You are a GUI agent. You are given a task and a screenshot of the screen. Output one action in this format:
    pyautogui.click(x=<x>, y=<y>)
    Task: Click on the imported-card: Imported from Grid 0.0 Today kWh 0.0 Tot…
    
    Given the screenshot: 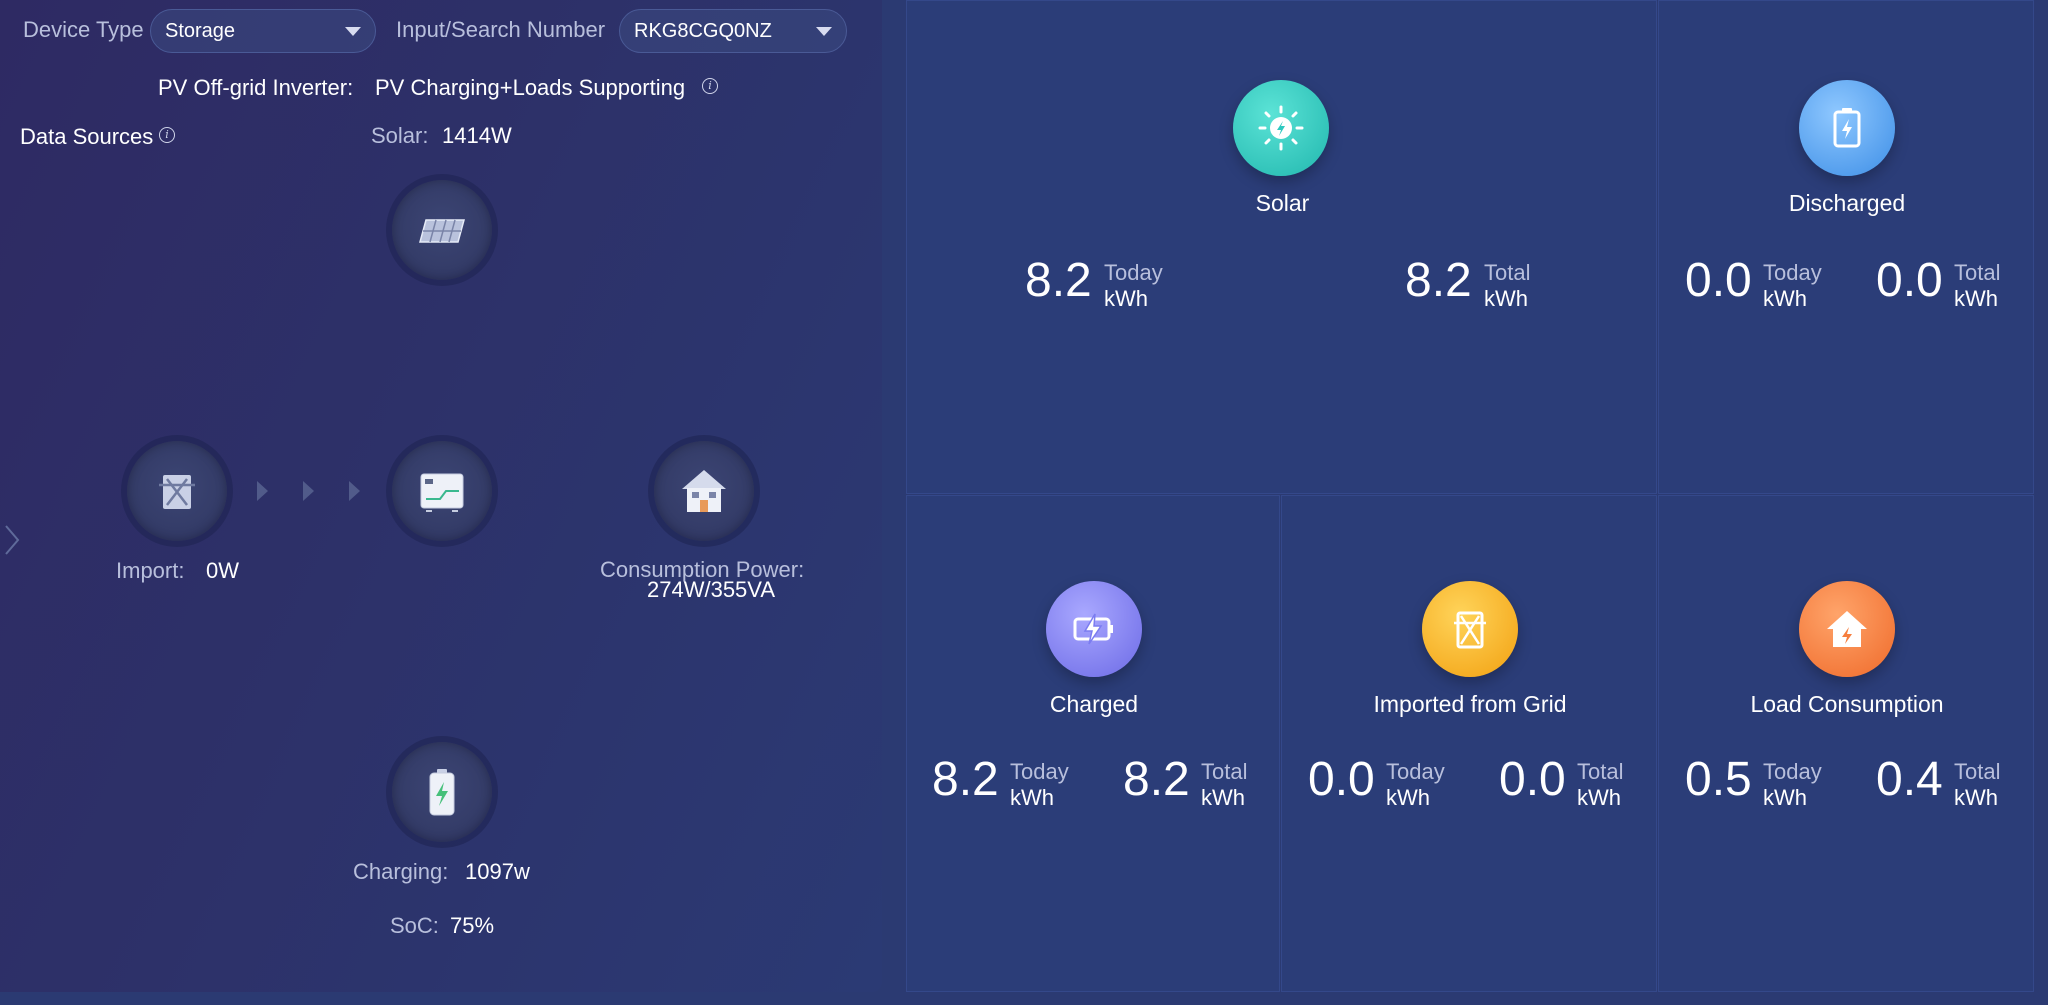 What is the action you would take?
    pyautogui.click(x=1469, y=743)
    